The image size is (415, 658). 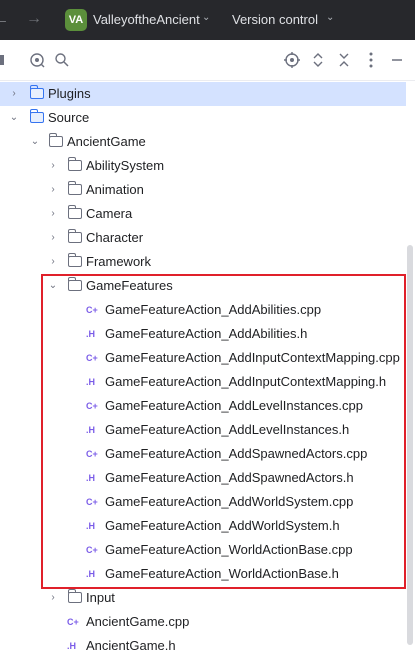 What do you see at coordinates (234, 405) in the screenshot?
I see `tree-item-label: GameFeatureAction_AddLevelInstances.cpp` at bounding box center [234, 405].